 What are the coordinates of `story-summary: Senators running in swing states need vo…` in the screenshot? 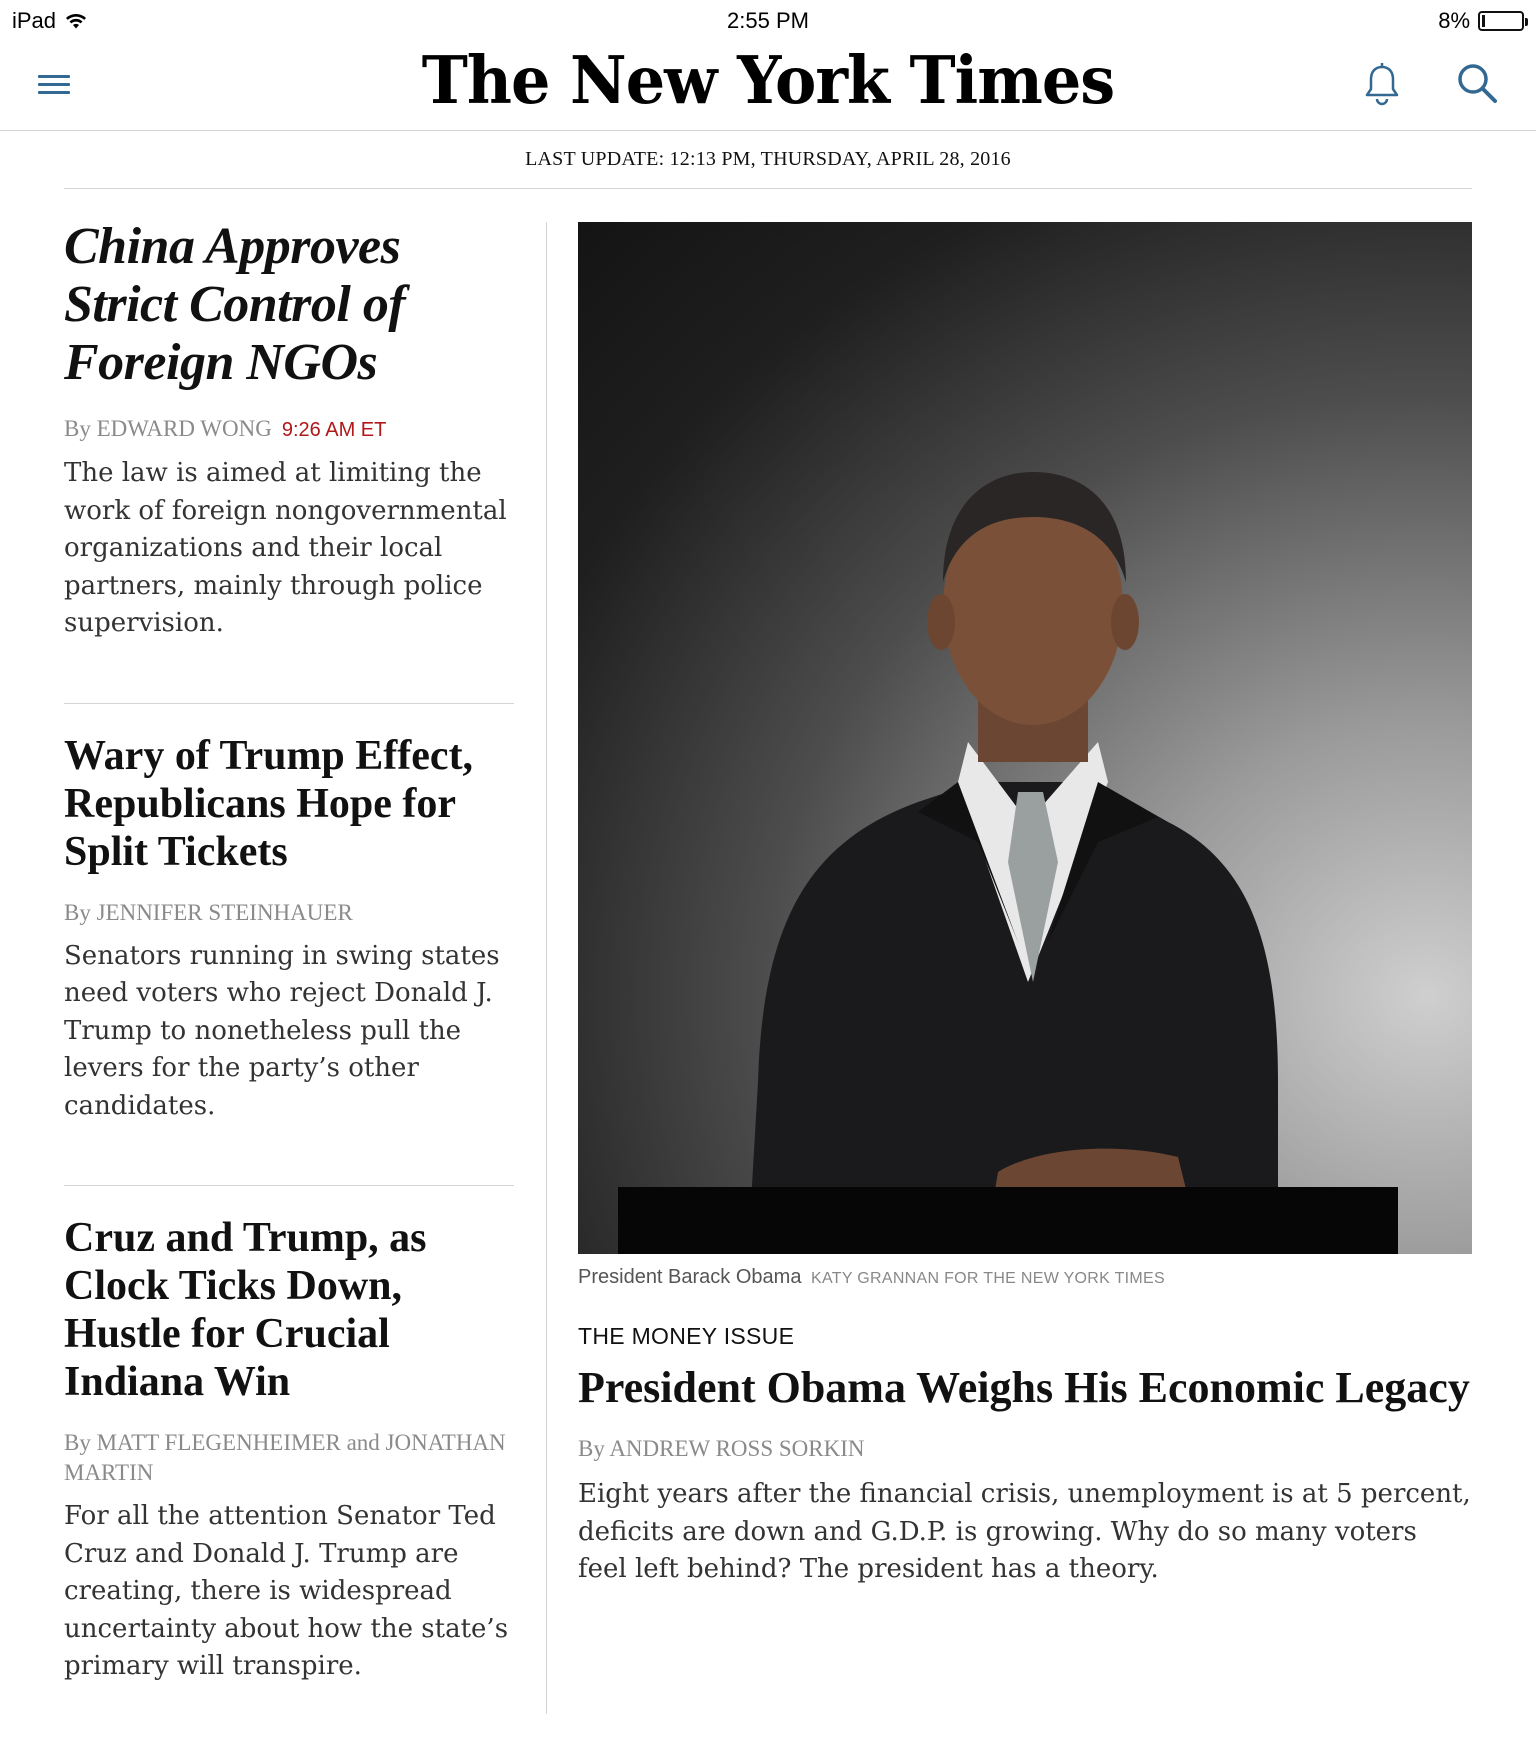 It's located at (282, 1030).